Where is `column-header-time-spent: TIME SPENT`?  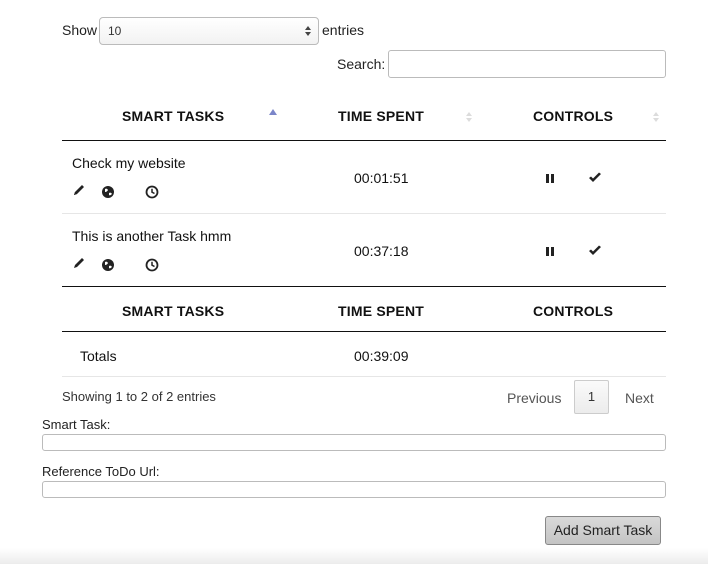 column-header-time-spent: TIME SPENT is located at coordinates (381, 116).